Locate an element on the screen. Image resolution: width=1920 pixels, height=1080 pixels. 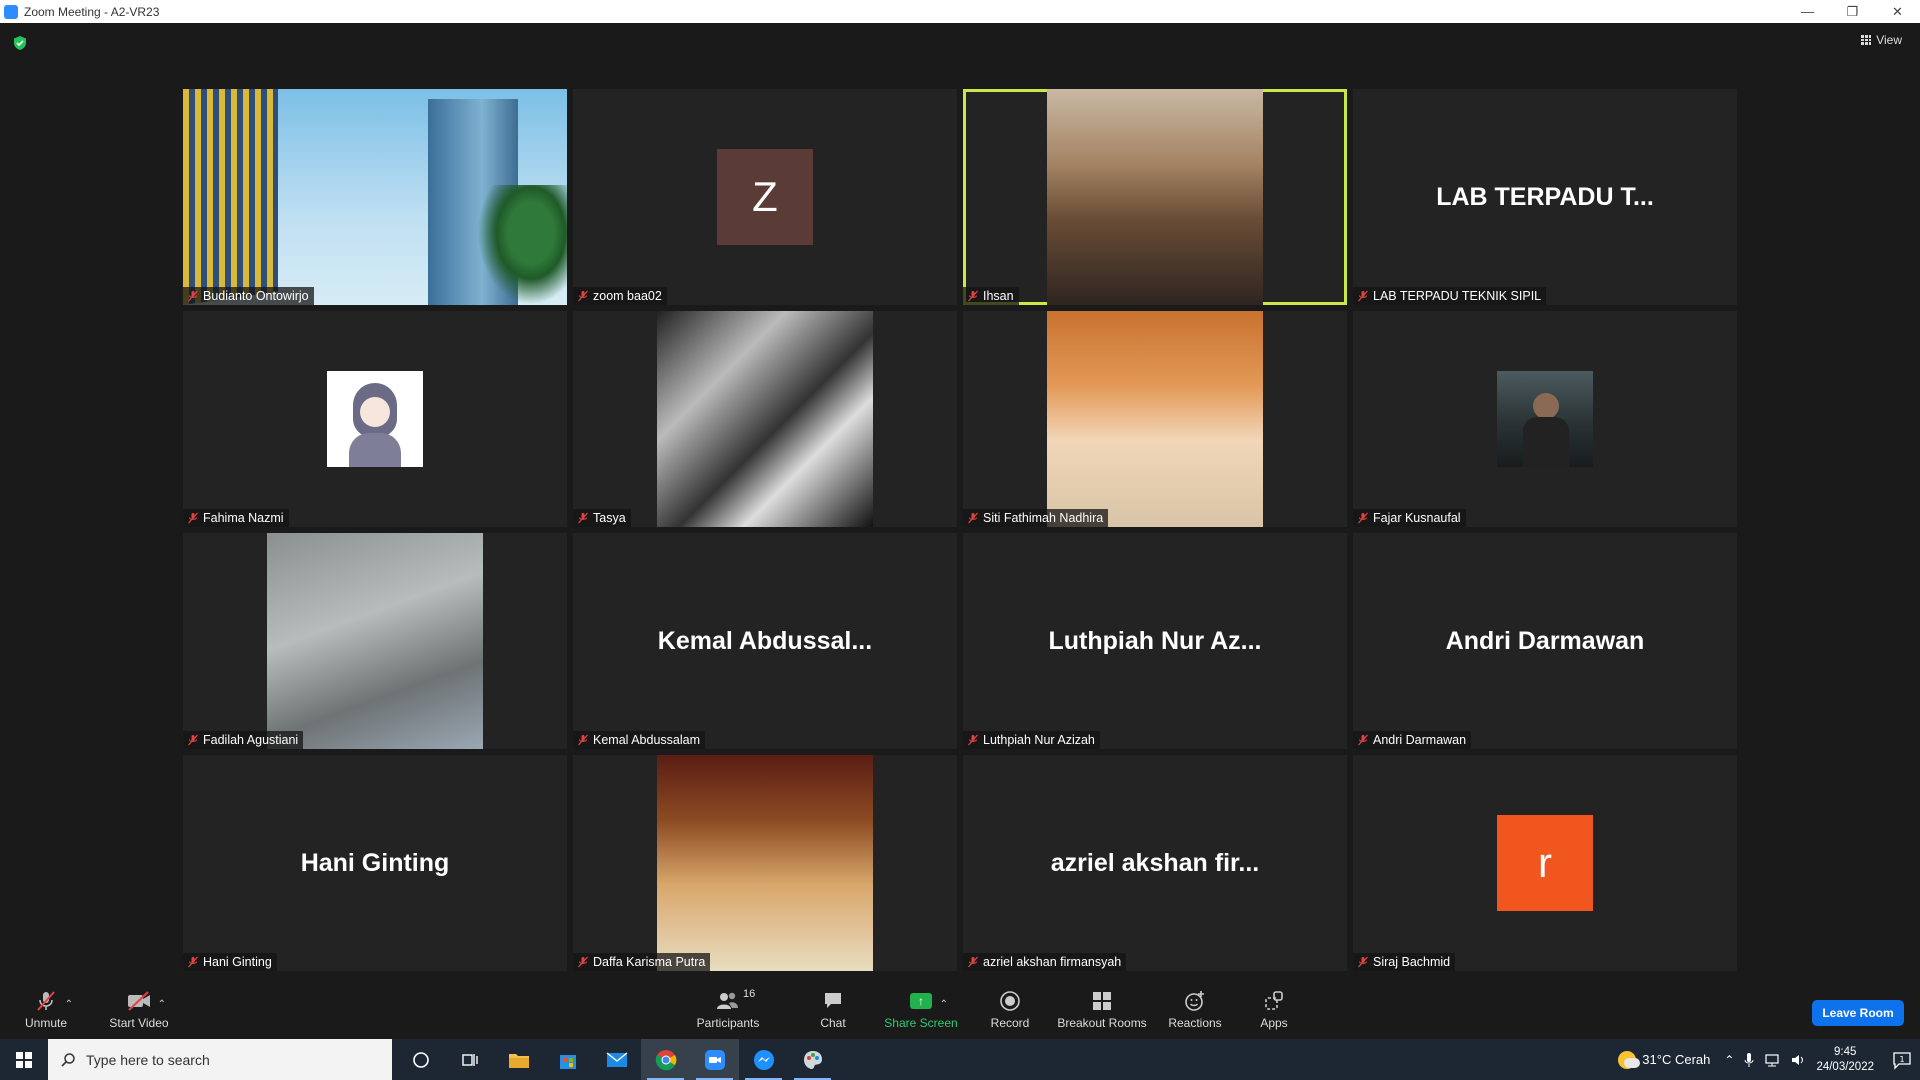
notification-icon: 1 is located at coordinates (1902, 1060).